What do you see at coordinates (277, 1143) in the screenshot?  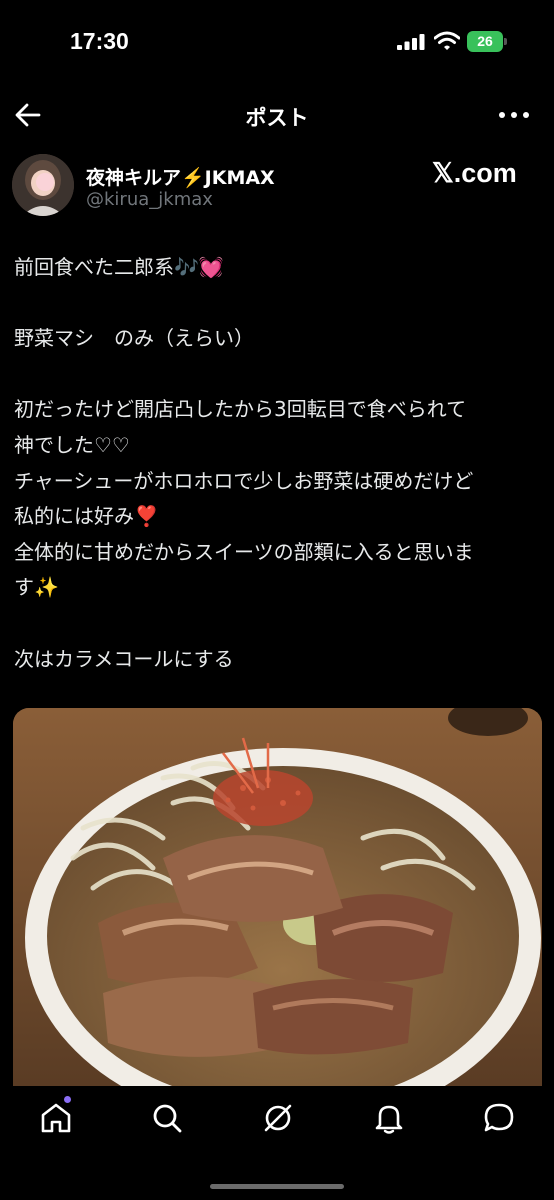 I see `bottom-tab-bar` at bounding box center [277, 1143].